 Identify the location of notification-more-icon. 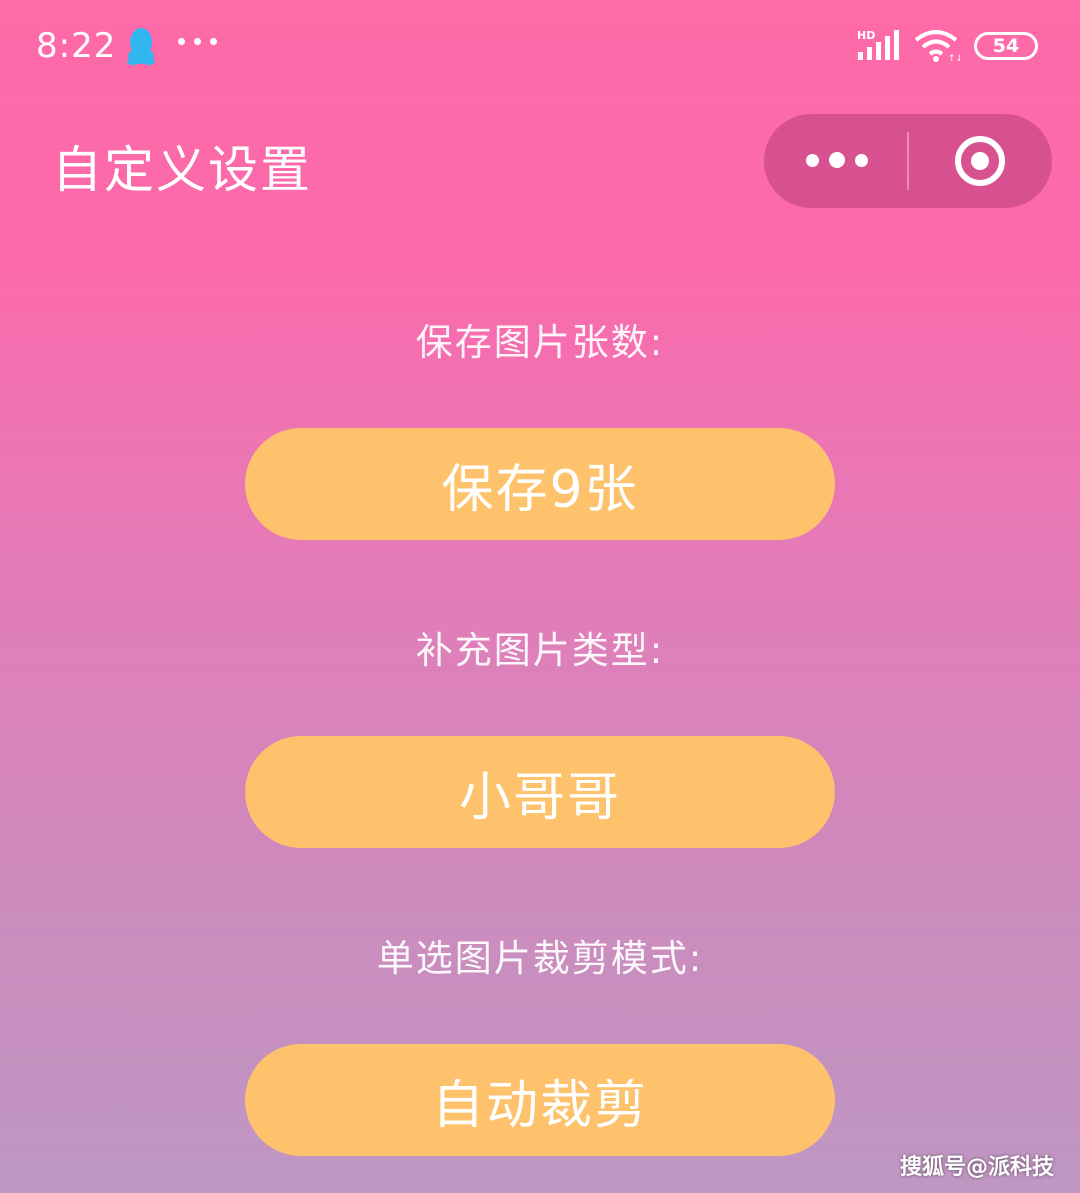
(197, 41).